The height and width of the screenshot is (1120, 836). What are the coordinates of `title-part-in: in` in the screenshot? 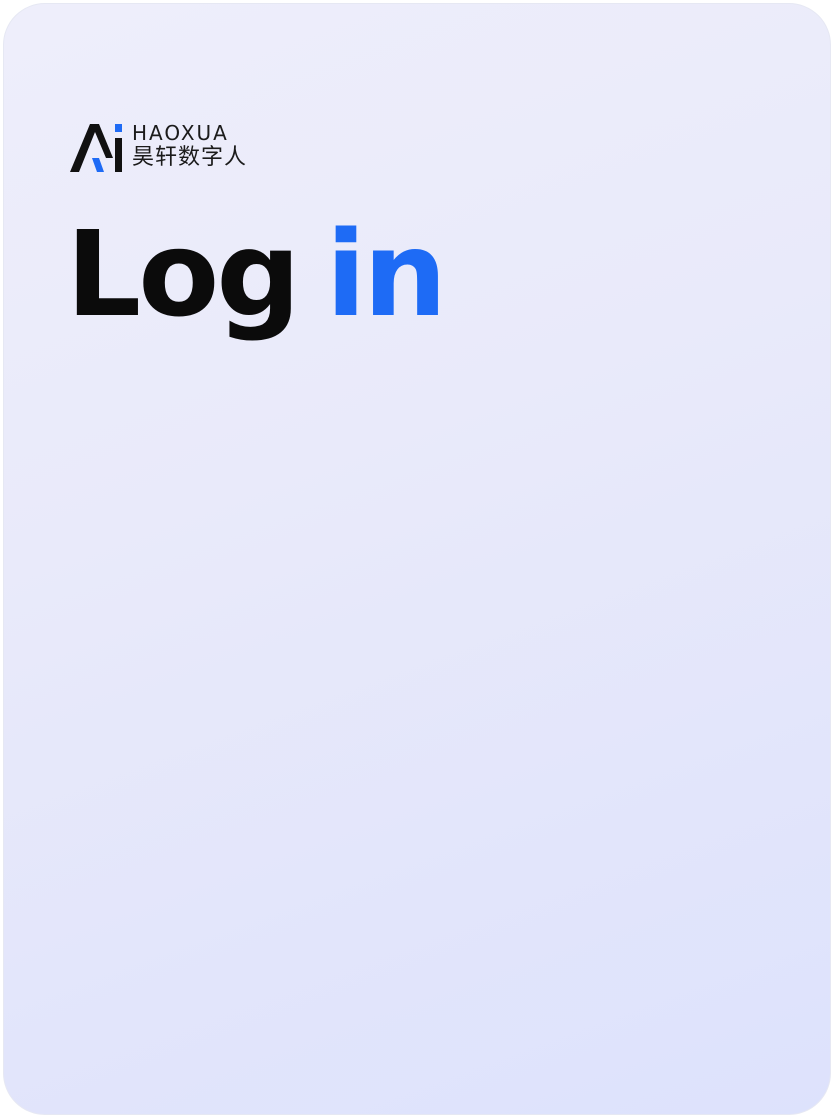 It's located at (386, 274).